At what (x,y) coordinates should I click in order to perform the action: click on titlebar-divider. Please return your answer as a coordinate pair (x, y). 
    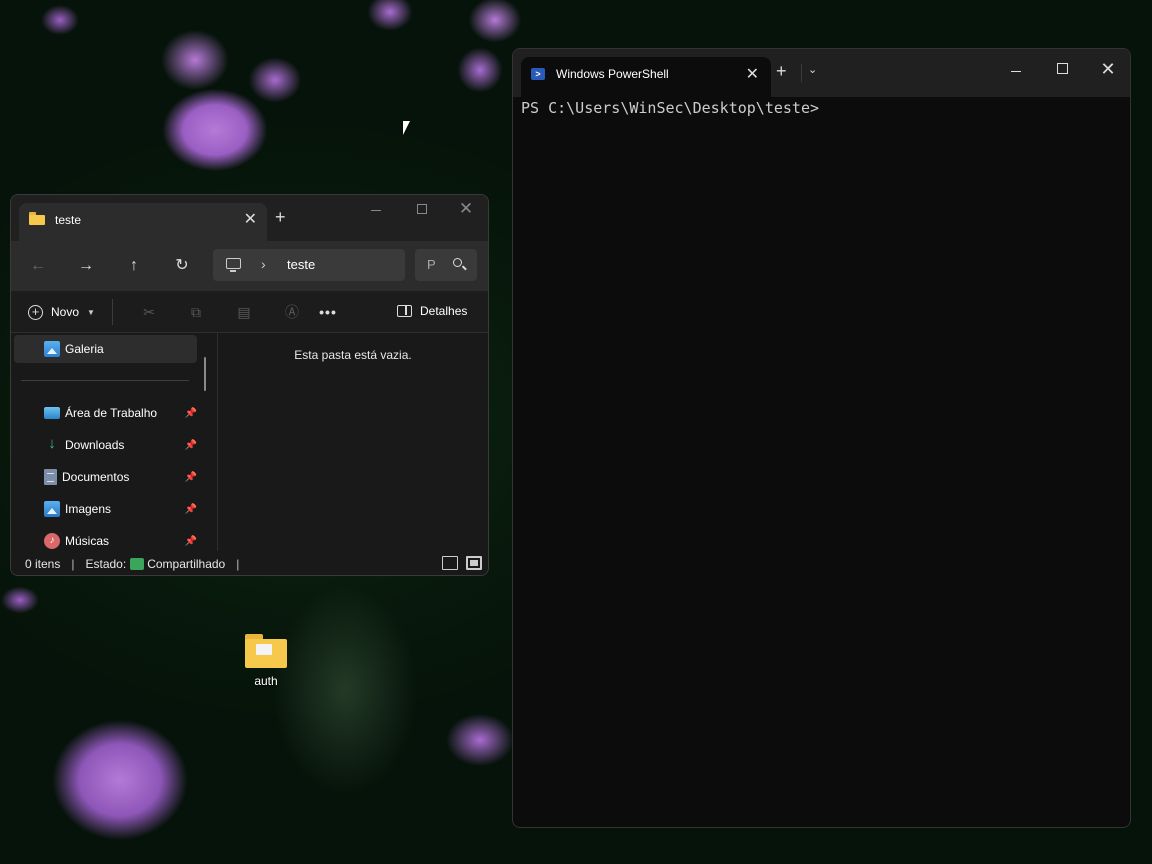
    Looking at the image, I should click on (801, 73).